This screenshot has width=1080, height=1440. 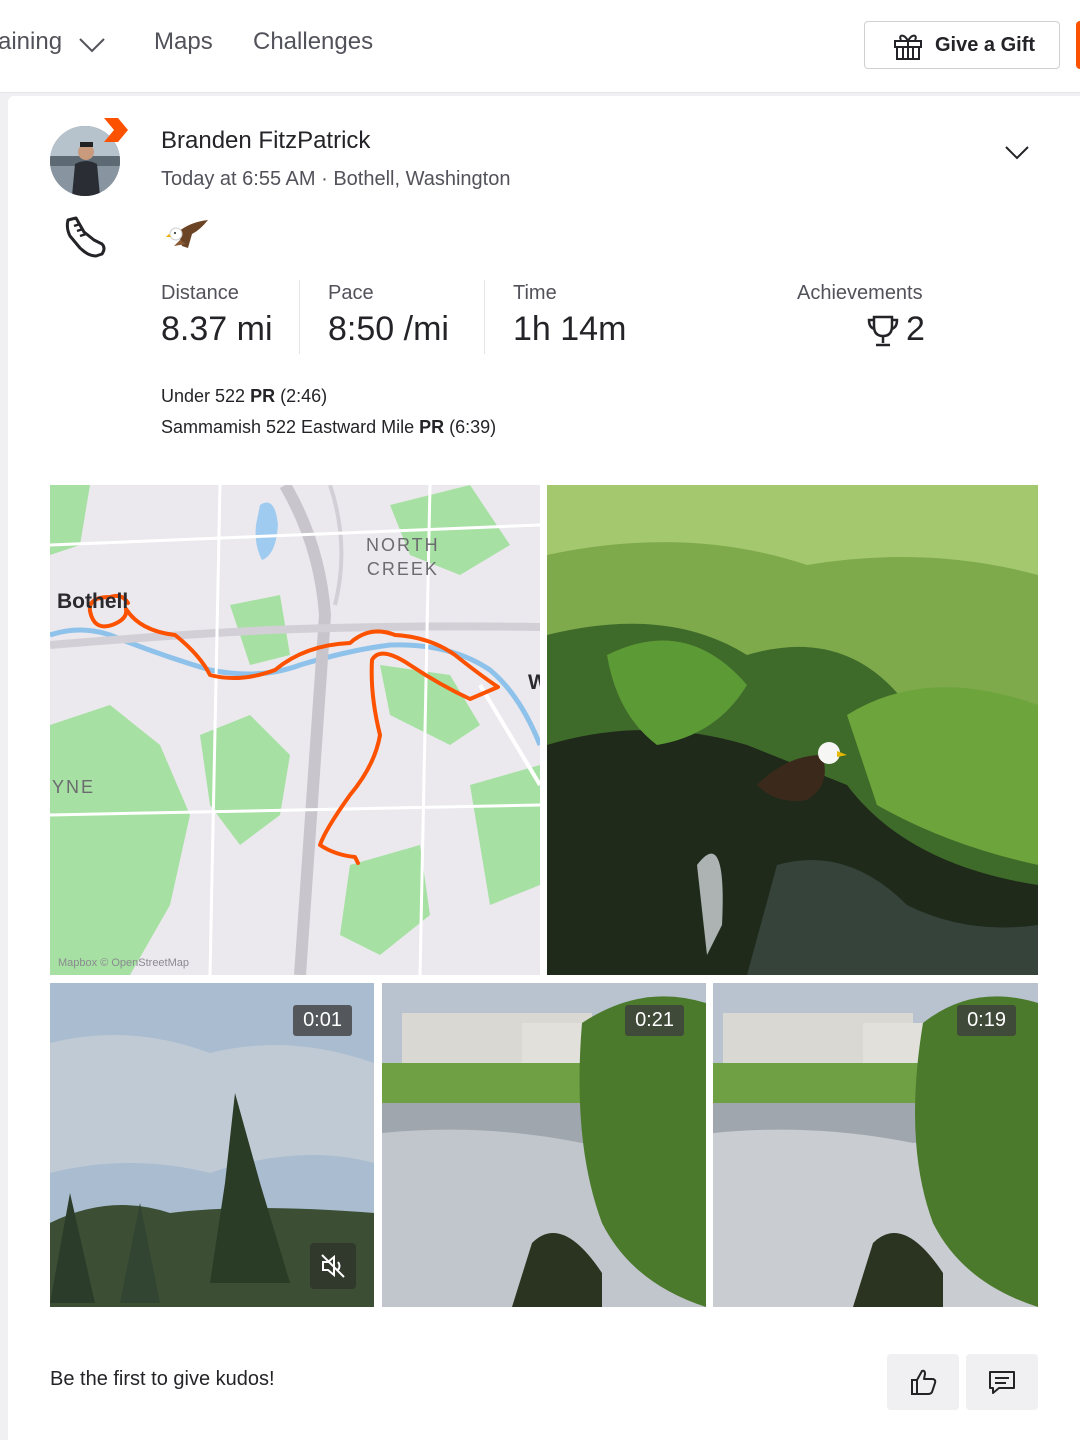 What do you see at coordinates (915, 329) in the screenshot?
I see `achievements-value: 2` at bounding box center [915, 329].